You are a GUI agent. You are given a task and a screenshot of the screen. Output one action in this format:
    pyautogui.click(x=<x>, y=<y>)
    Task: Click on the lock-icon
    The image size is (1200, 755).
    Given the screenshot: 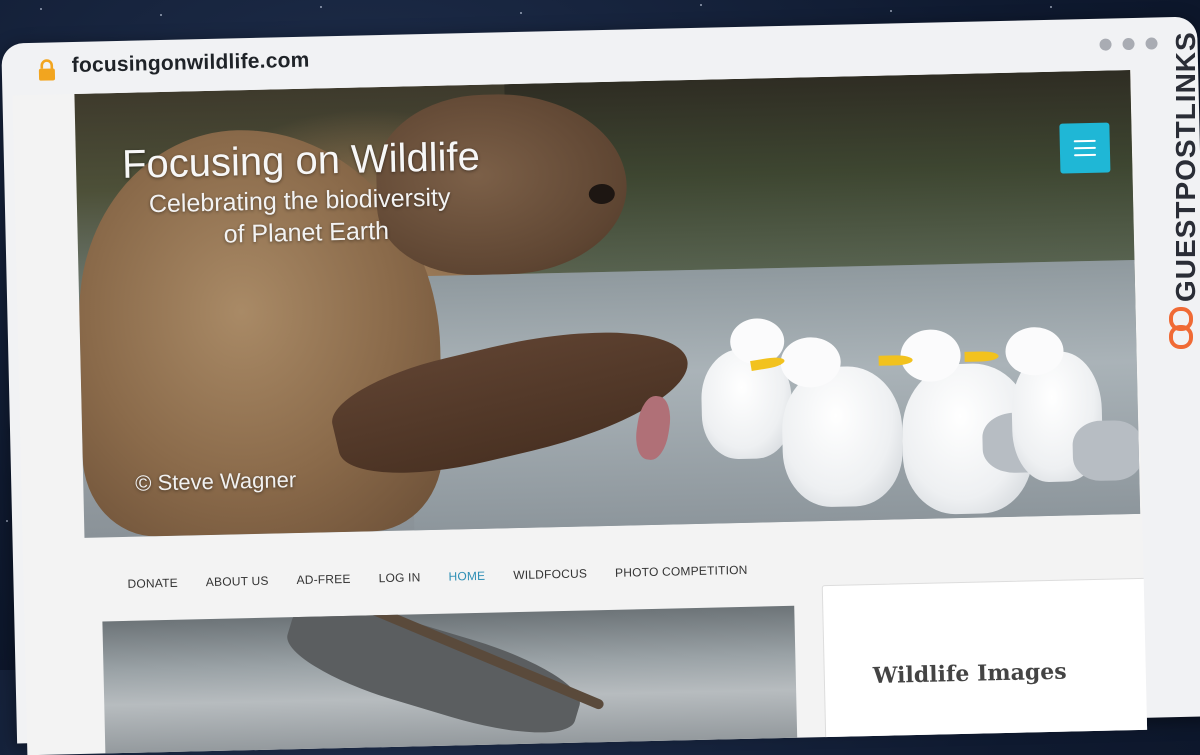 What is the action you would take?
    pyautogui.click(x=47, y=70)
    